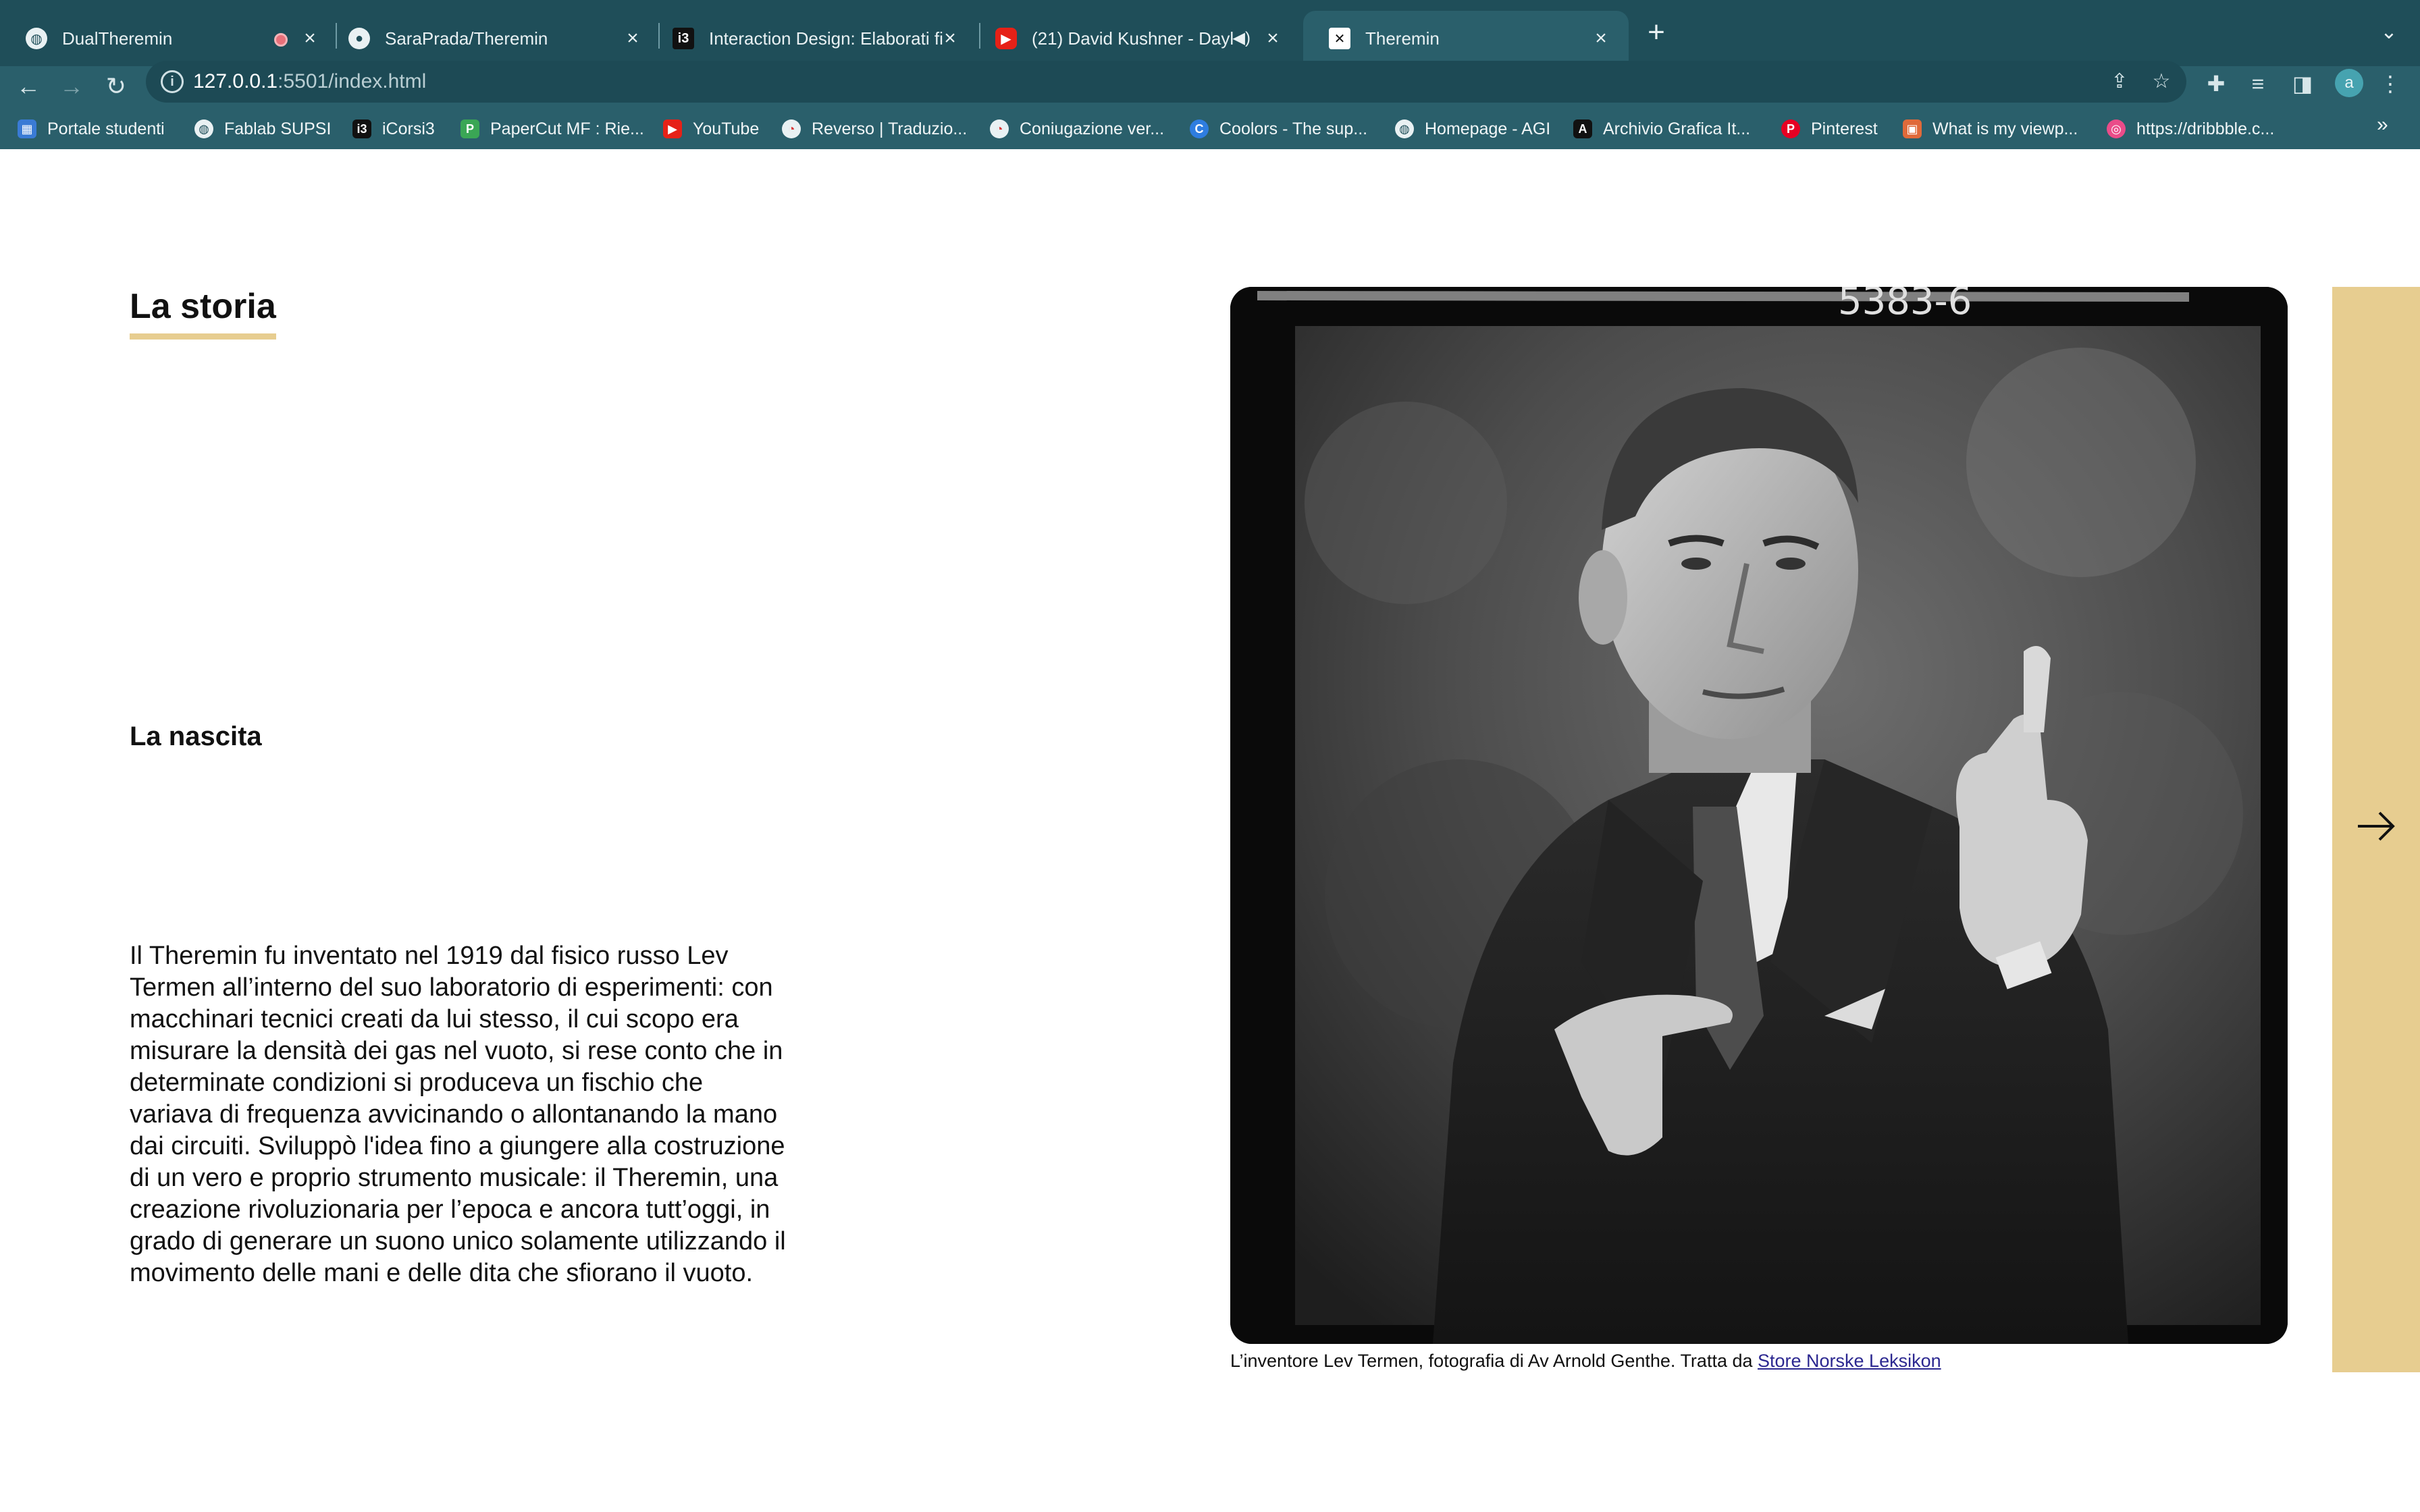  What do you see at coordinates (1790, 128) in the screenshot?
I see `pinterest-icon: P` at bounding box center [1790, 128].